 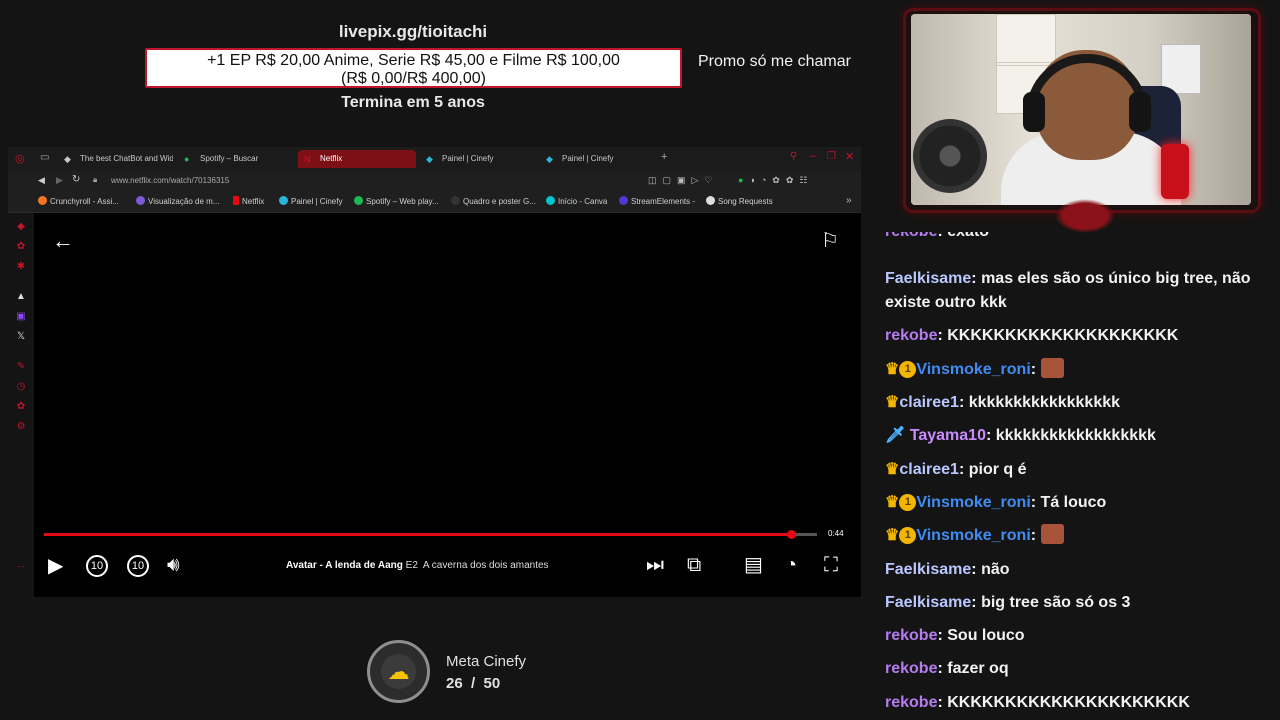 I want to click on chat-text: fazer oq, so click(x=978, y=668).